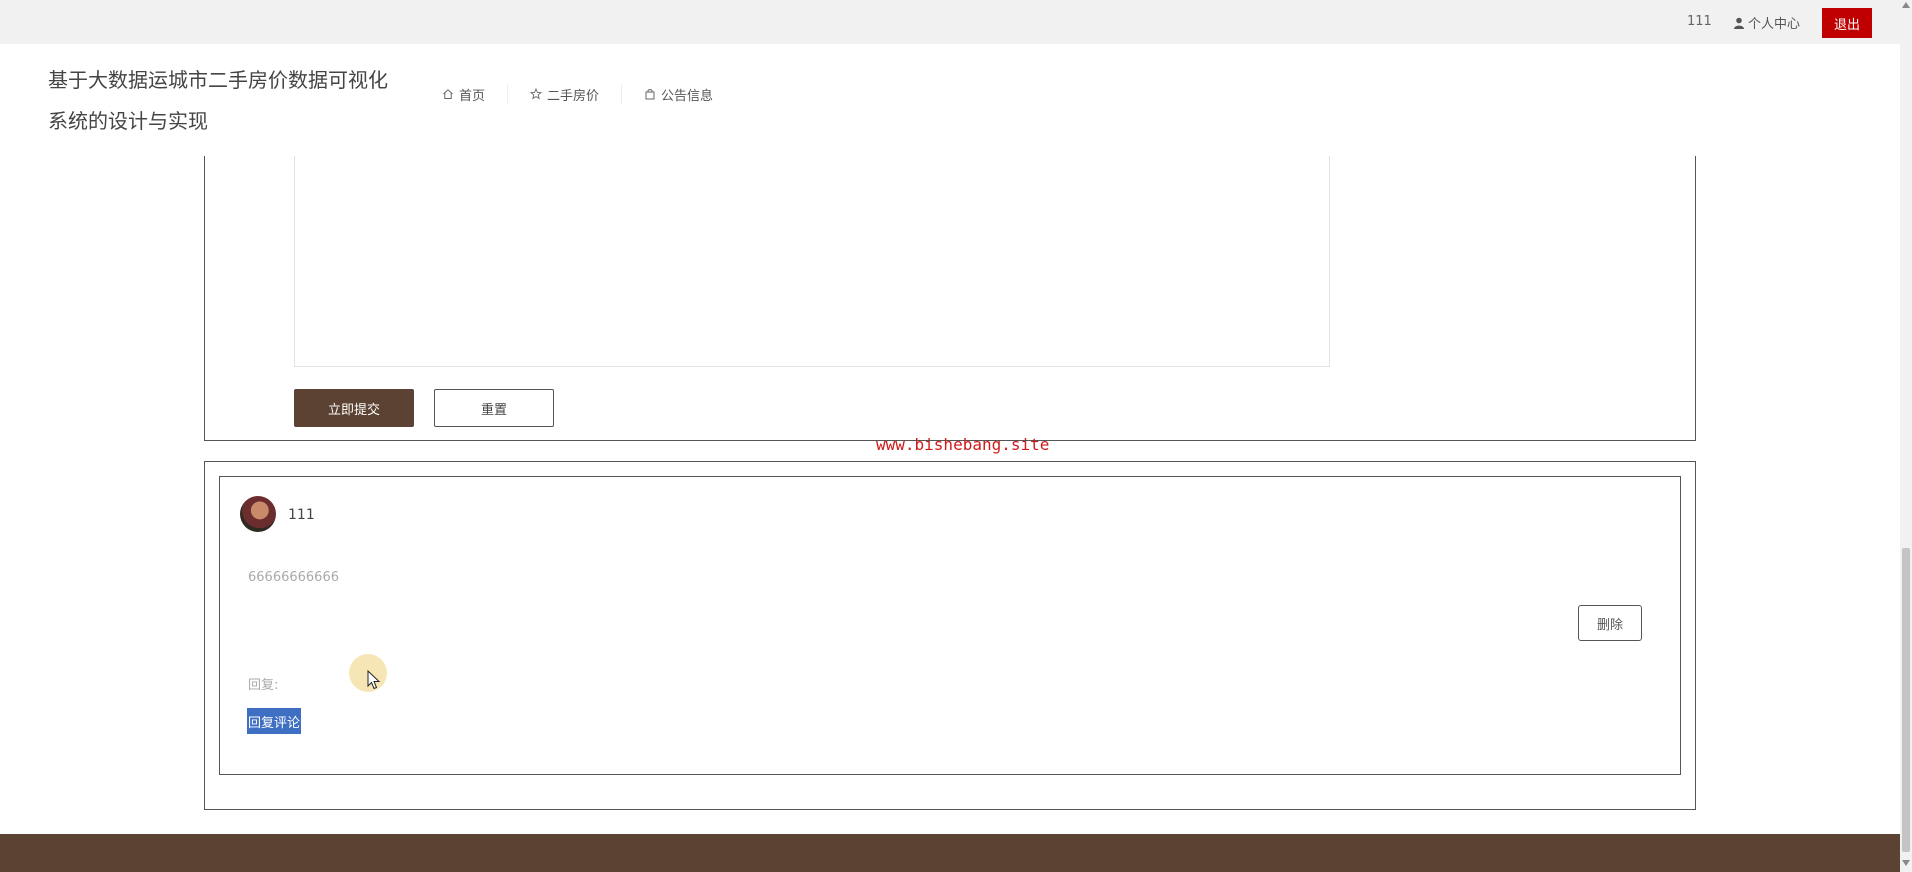 This screenshot has width=1912, height=872. I want to click on home-icon, so click(448, 94).